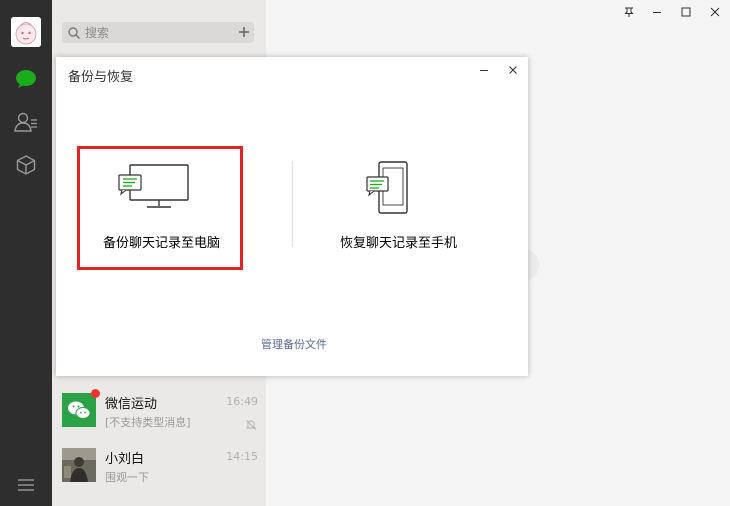  I want to click on restore-label: 恢复聊天记录至手机, so click(399, 243).